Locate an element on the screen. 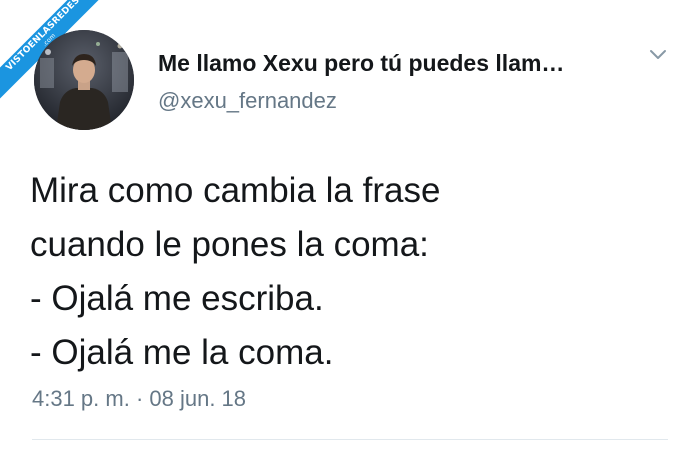 The height and width of the screenshot is (452, 700). avatar is located at coordinates (84, 80).